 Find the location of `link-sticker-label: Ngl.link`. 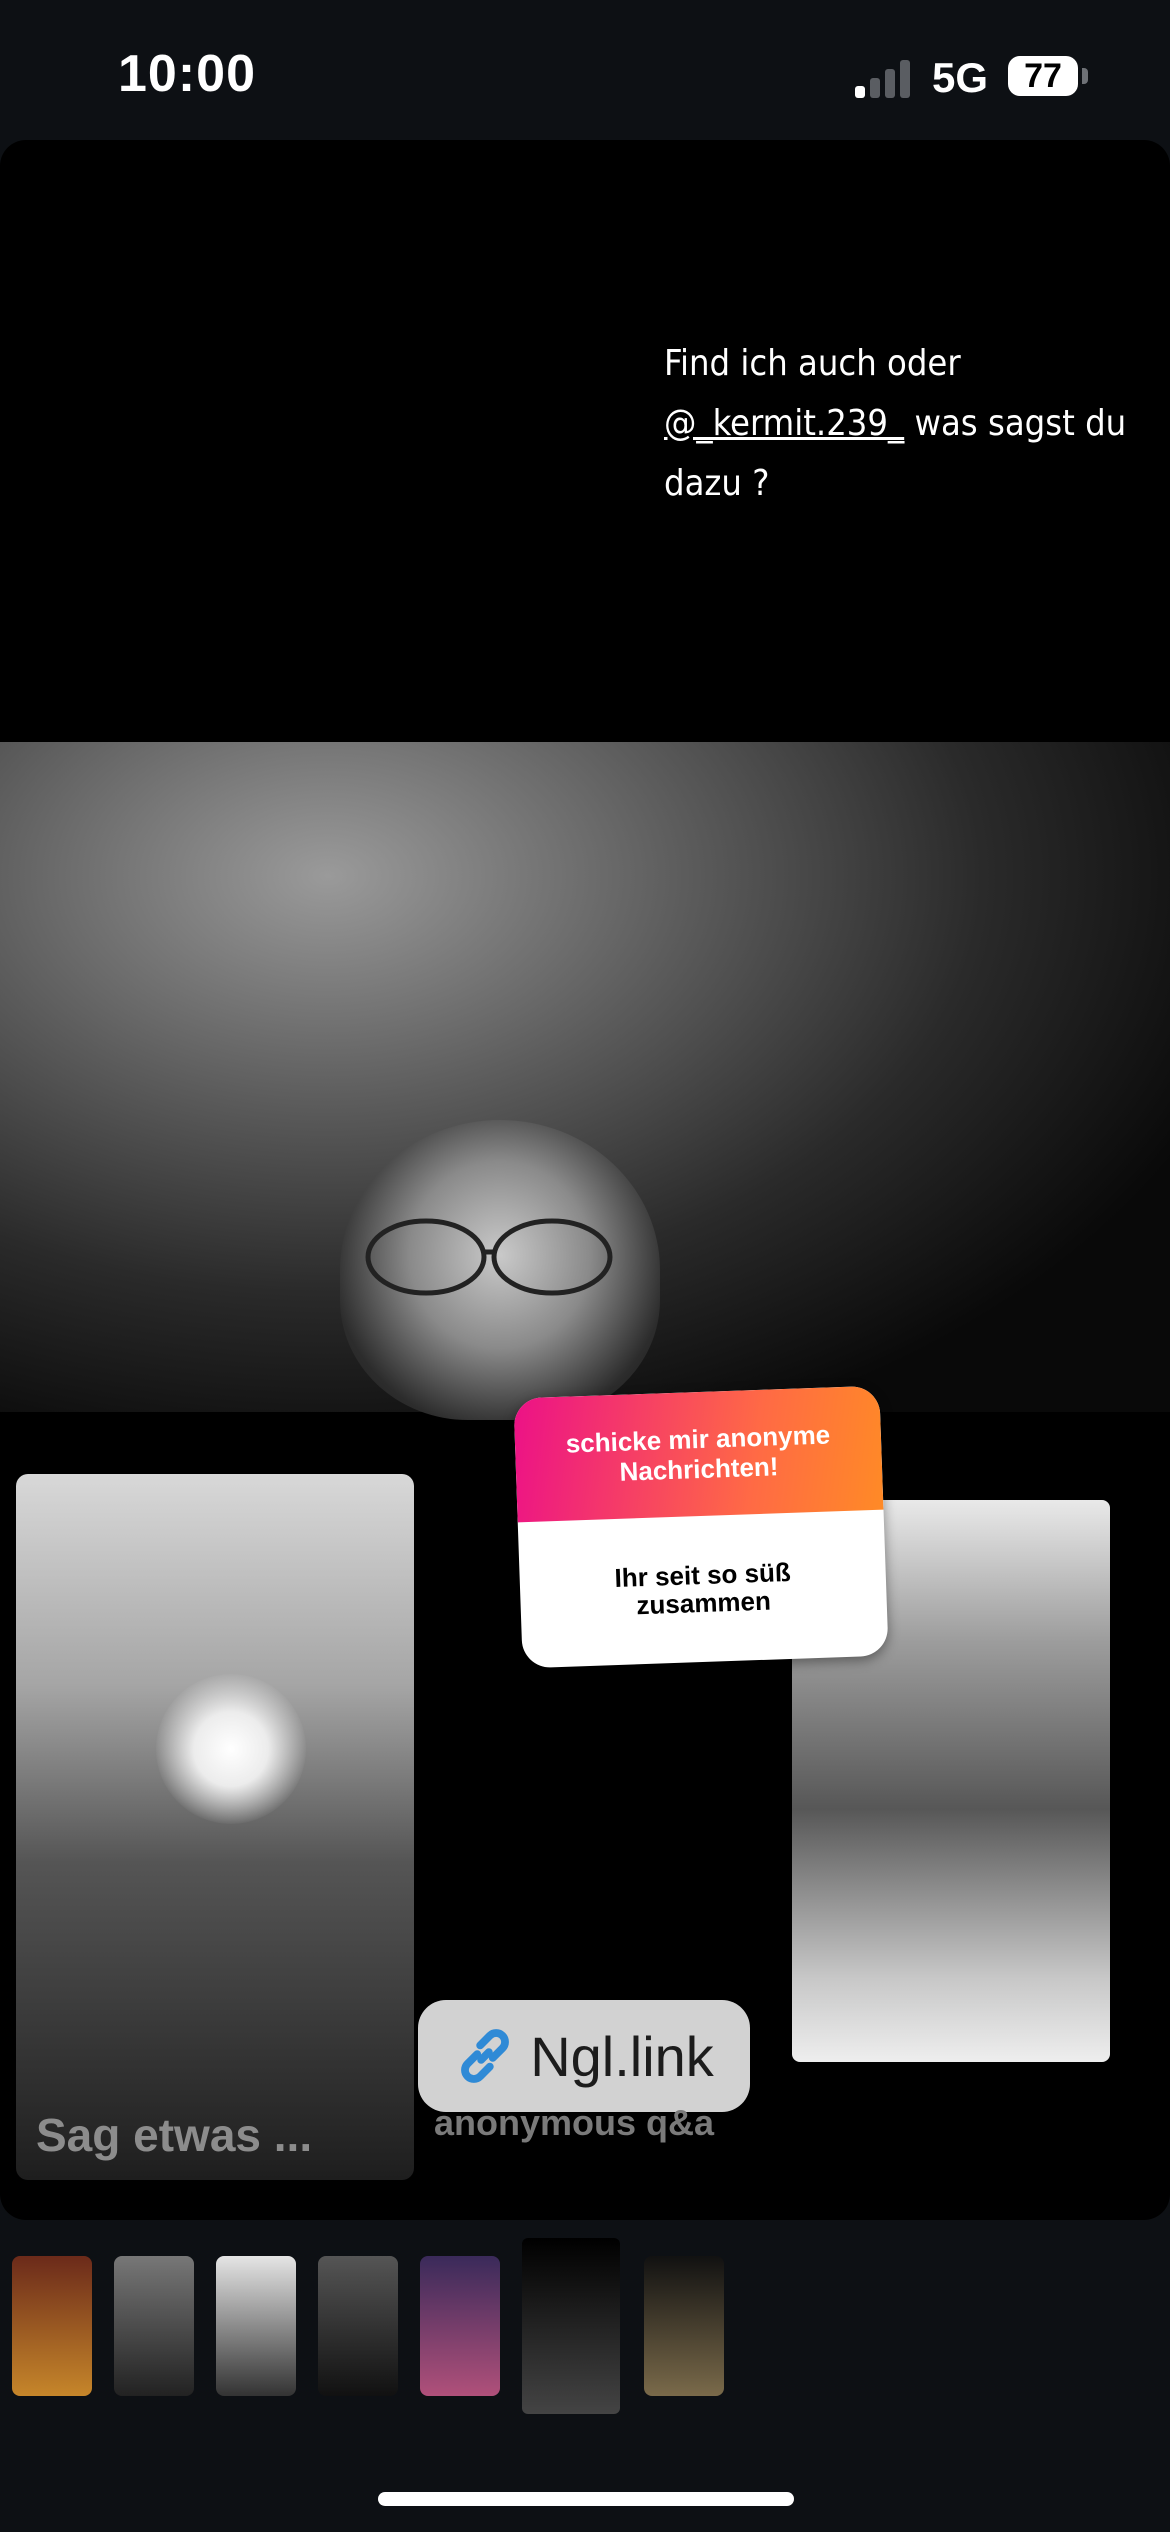

link-sticker-label: Ngl.link is located at coordinates (622, 2056).